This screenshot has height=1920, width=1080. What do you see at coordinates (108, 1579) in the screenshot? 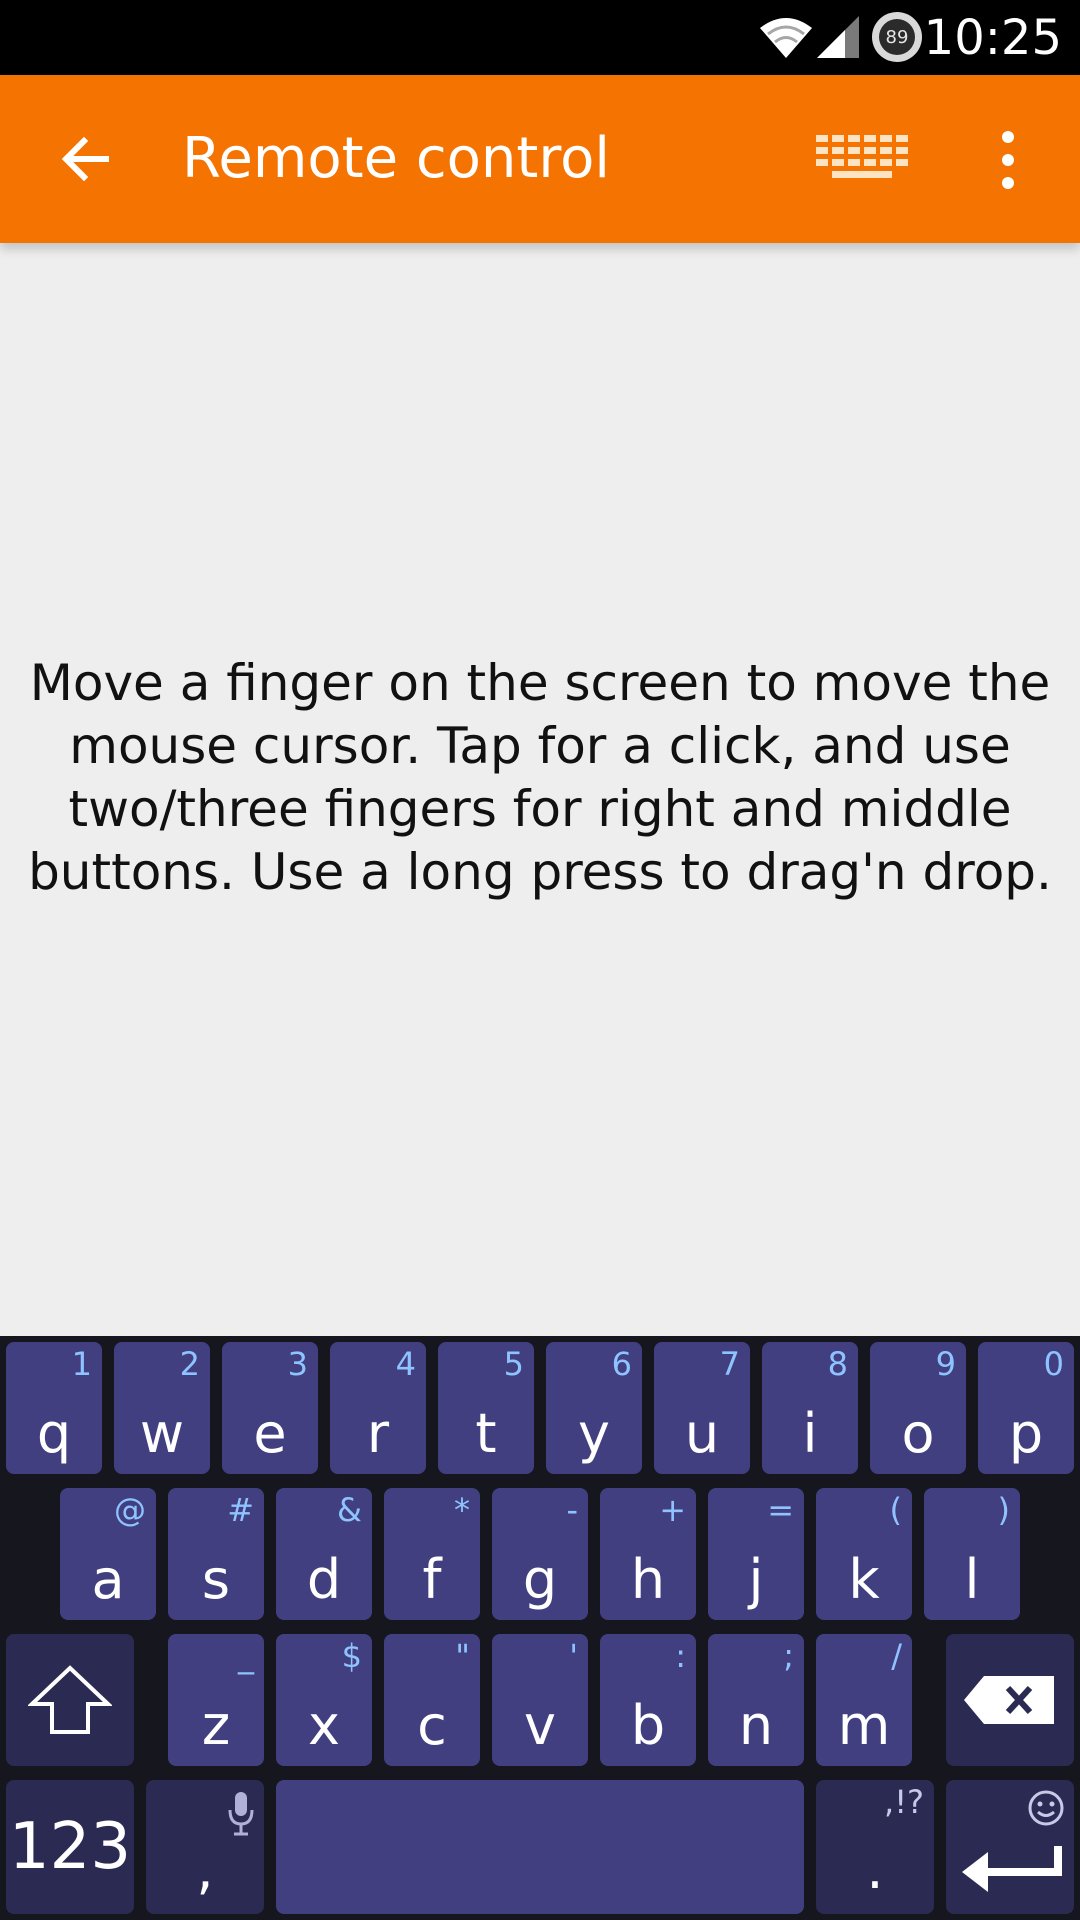
I see `key-label: a` at bounding box center [108, 1579].